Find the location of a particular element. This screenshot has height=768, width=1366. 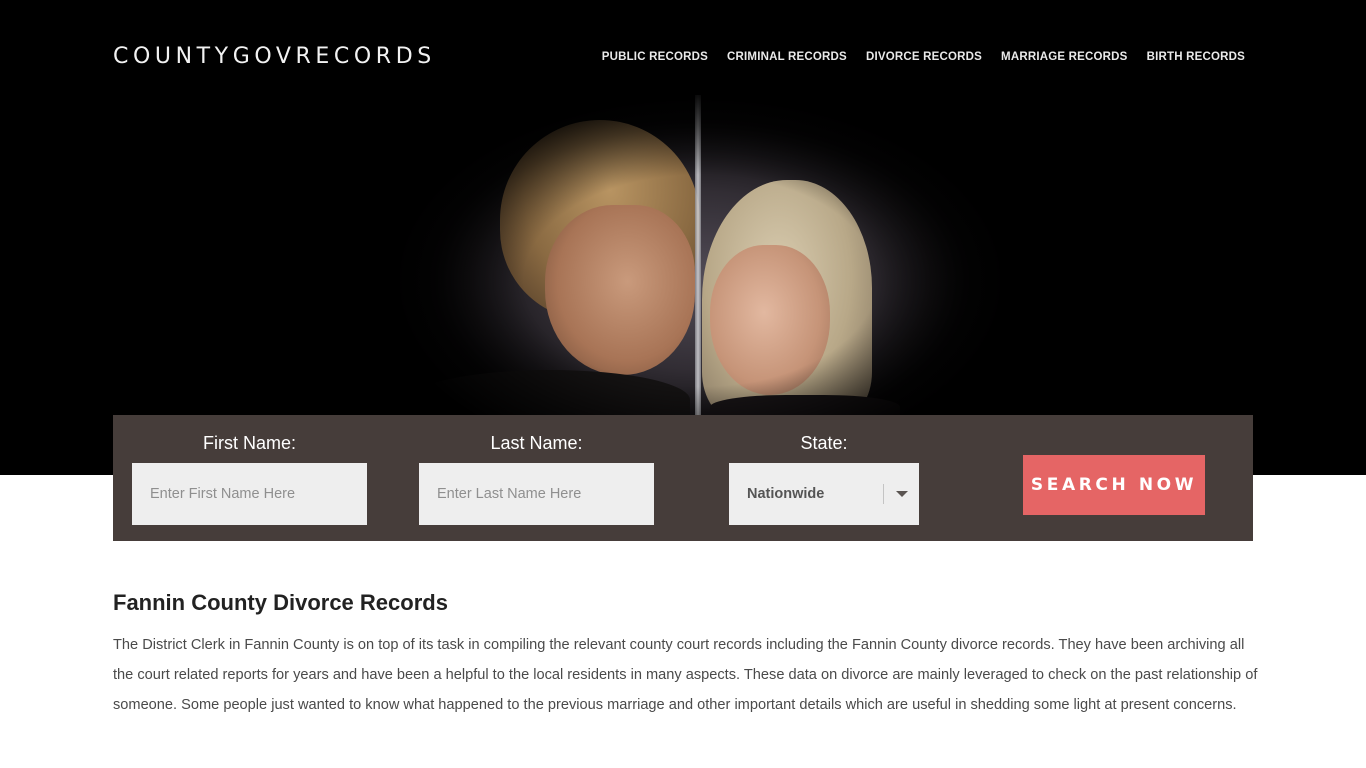

nav-divorce-records: DIVORCE RECORDS is located at coordinates (924, 57).